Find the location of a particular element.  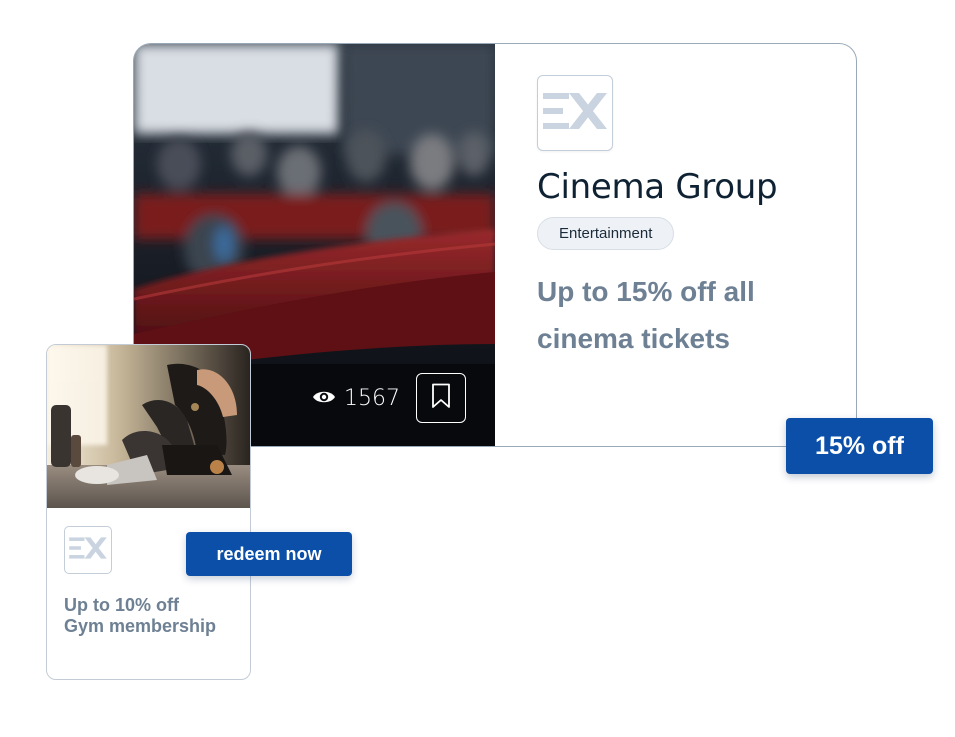

gym-brand-logo is located at coordinates (88, 550).